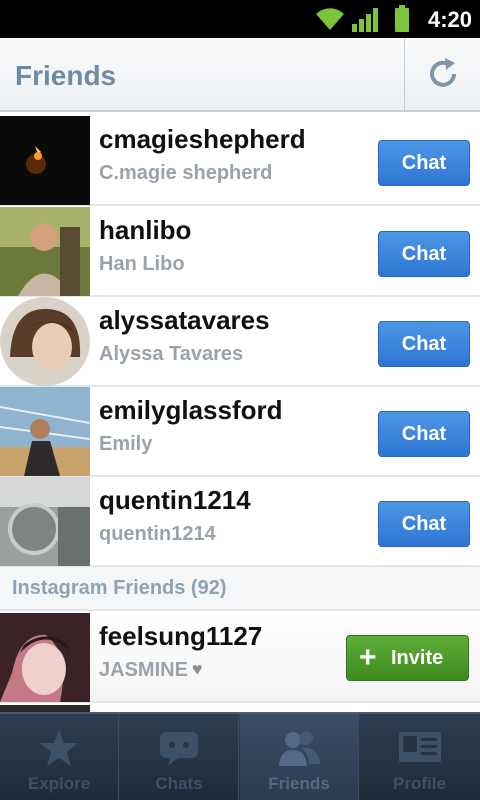  I want to click on tab-label: Chats, so click(179, 783).